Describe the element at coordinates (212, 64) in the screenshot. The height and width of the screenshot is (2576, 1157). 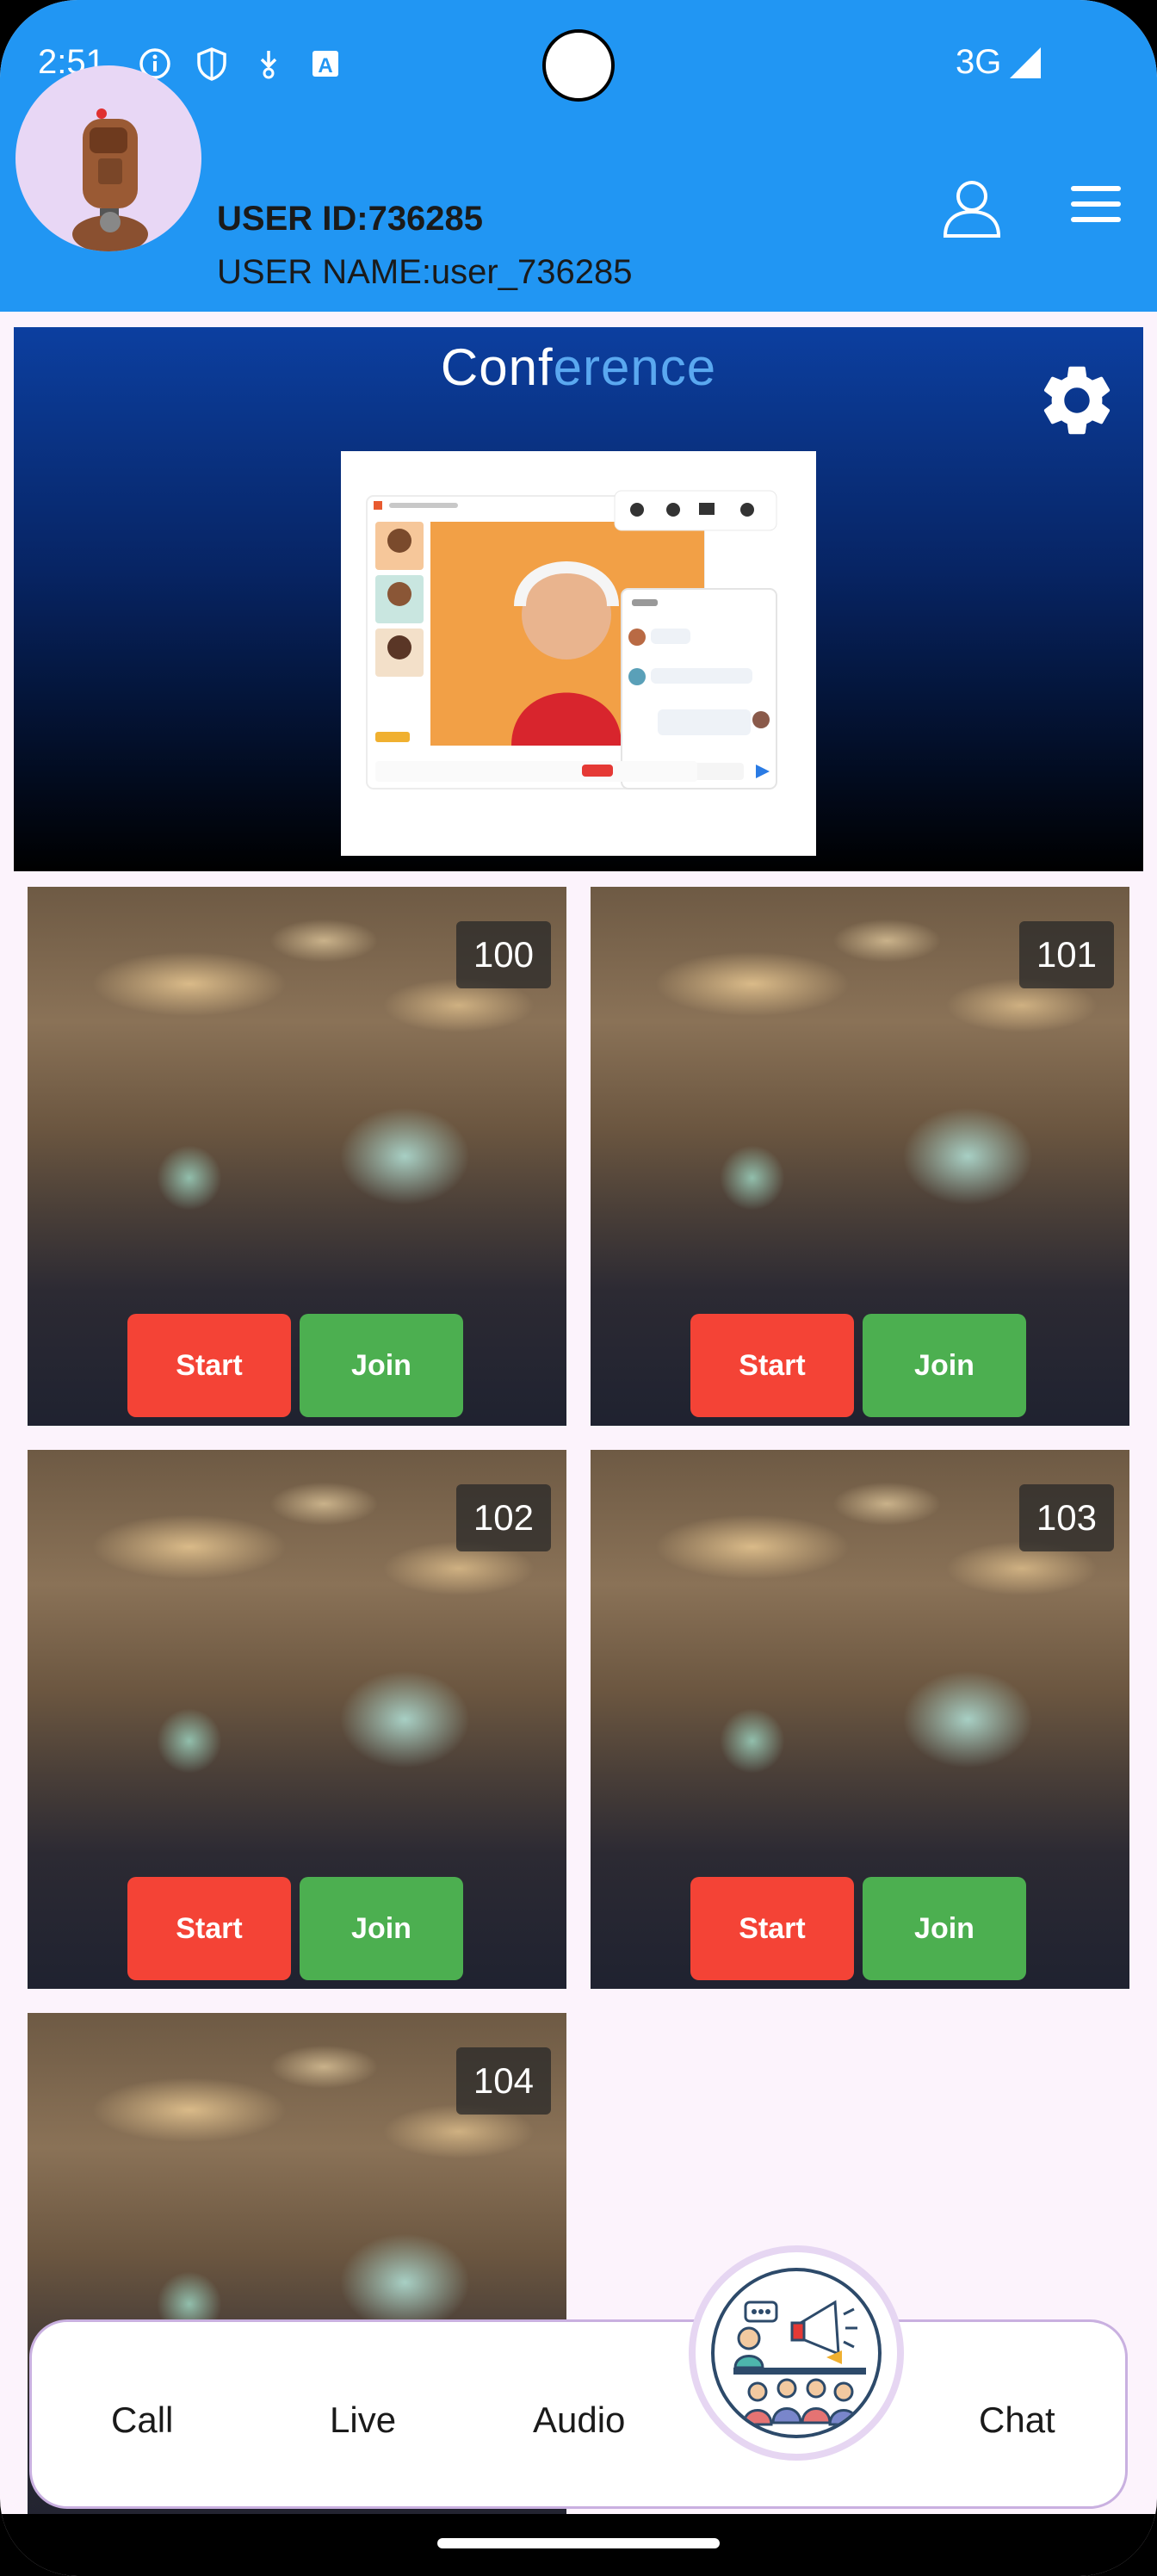
I see `shield-icon` at that location.